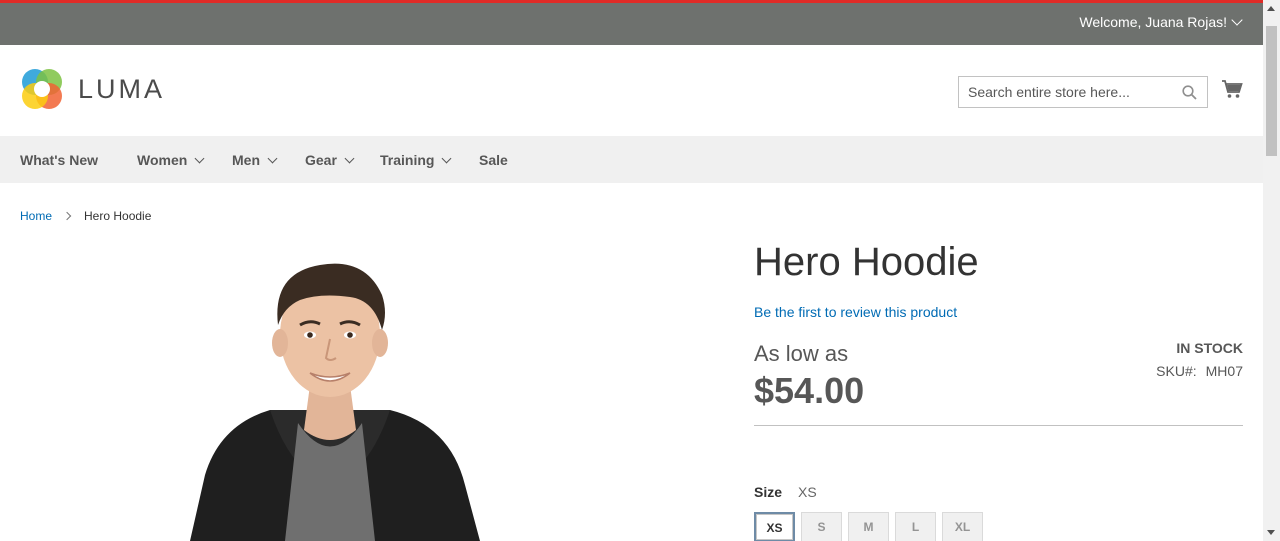  What do you see at coordinates (118, 216) in the screenshot?
I see `breadcrumb-current: Hero Hoodie` at bounding box center [118, 216].